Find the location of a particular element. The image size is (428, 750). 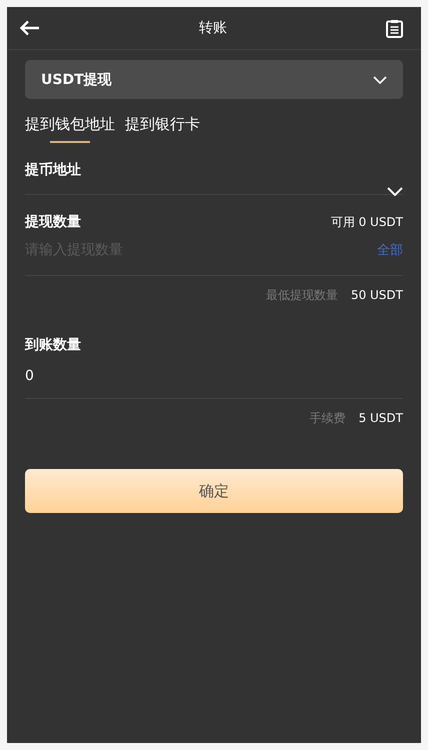

tab: 提到钱包地址 is located at coordinates (70, 129).